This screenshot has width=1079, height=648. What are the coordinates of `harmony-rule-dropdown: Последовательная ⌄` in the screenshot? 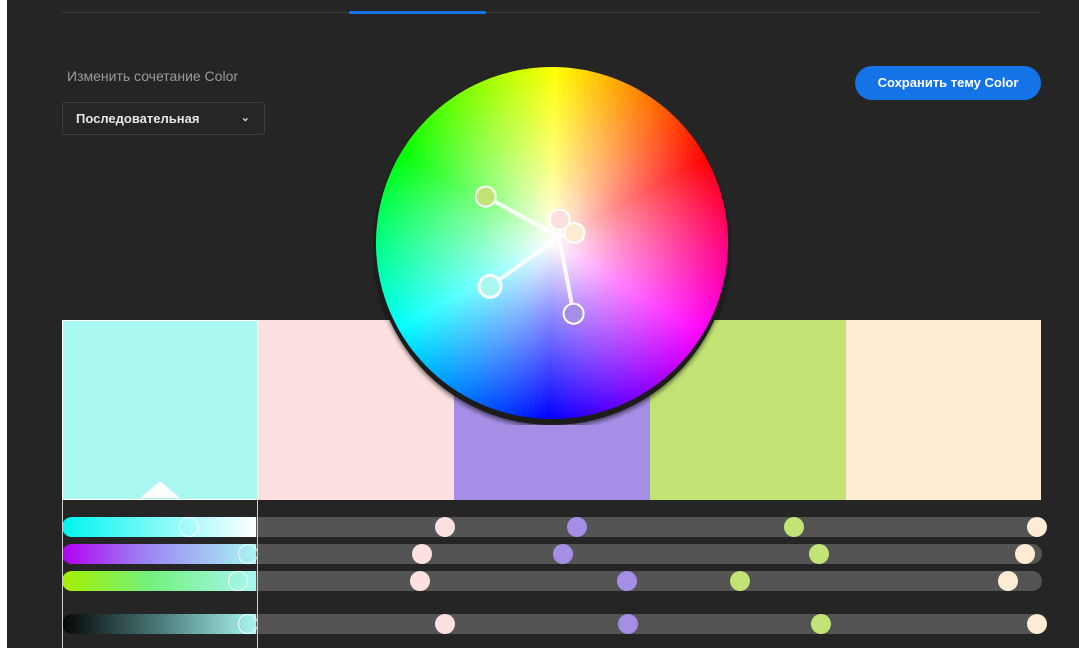 It's located at (163, 118).